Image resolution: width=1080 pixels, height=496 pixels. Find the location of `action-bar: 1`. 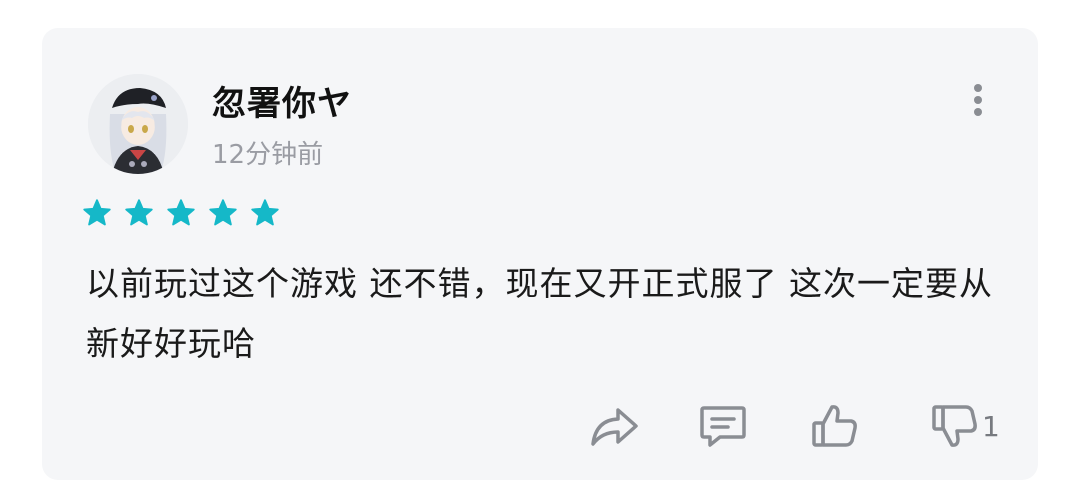

action-bar: 1 is located at coordinates (798, 426).